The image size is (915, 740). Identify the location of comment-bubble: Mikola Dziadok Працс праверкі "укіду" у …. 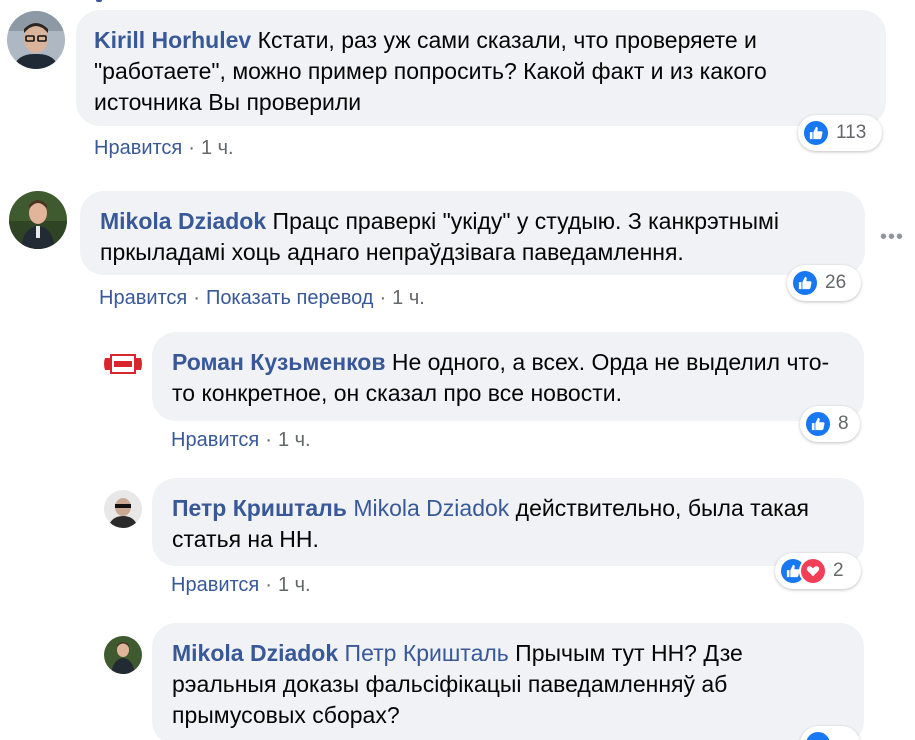
(472, 233).